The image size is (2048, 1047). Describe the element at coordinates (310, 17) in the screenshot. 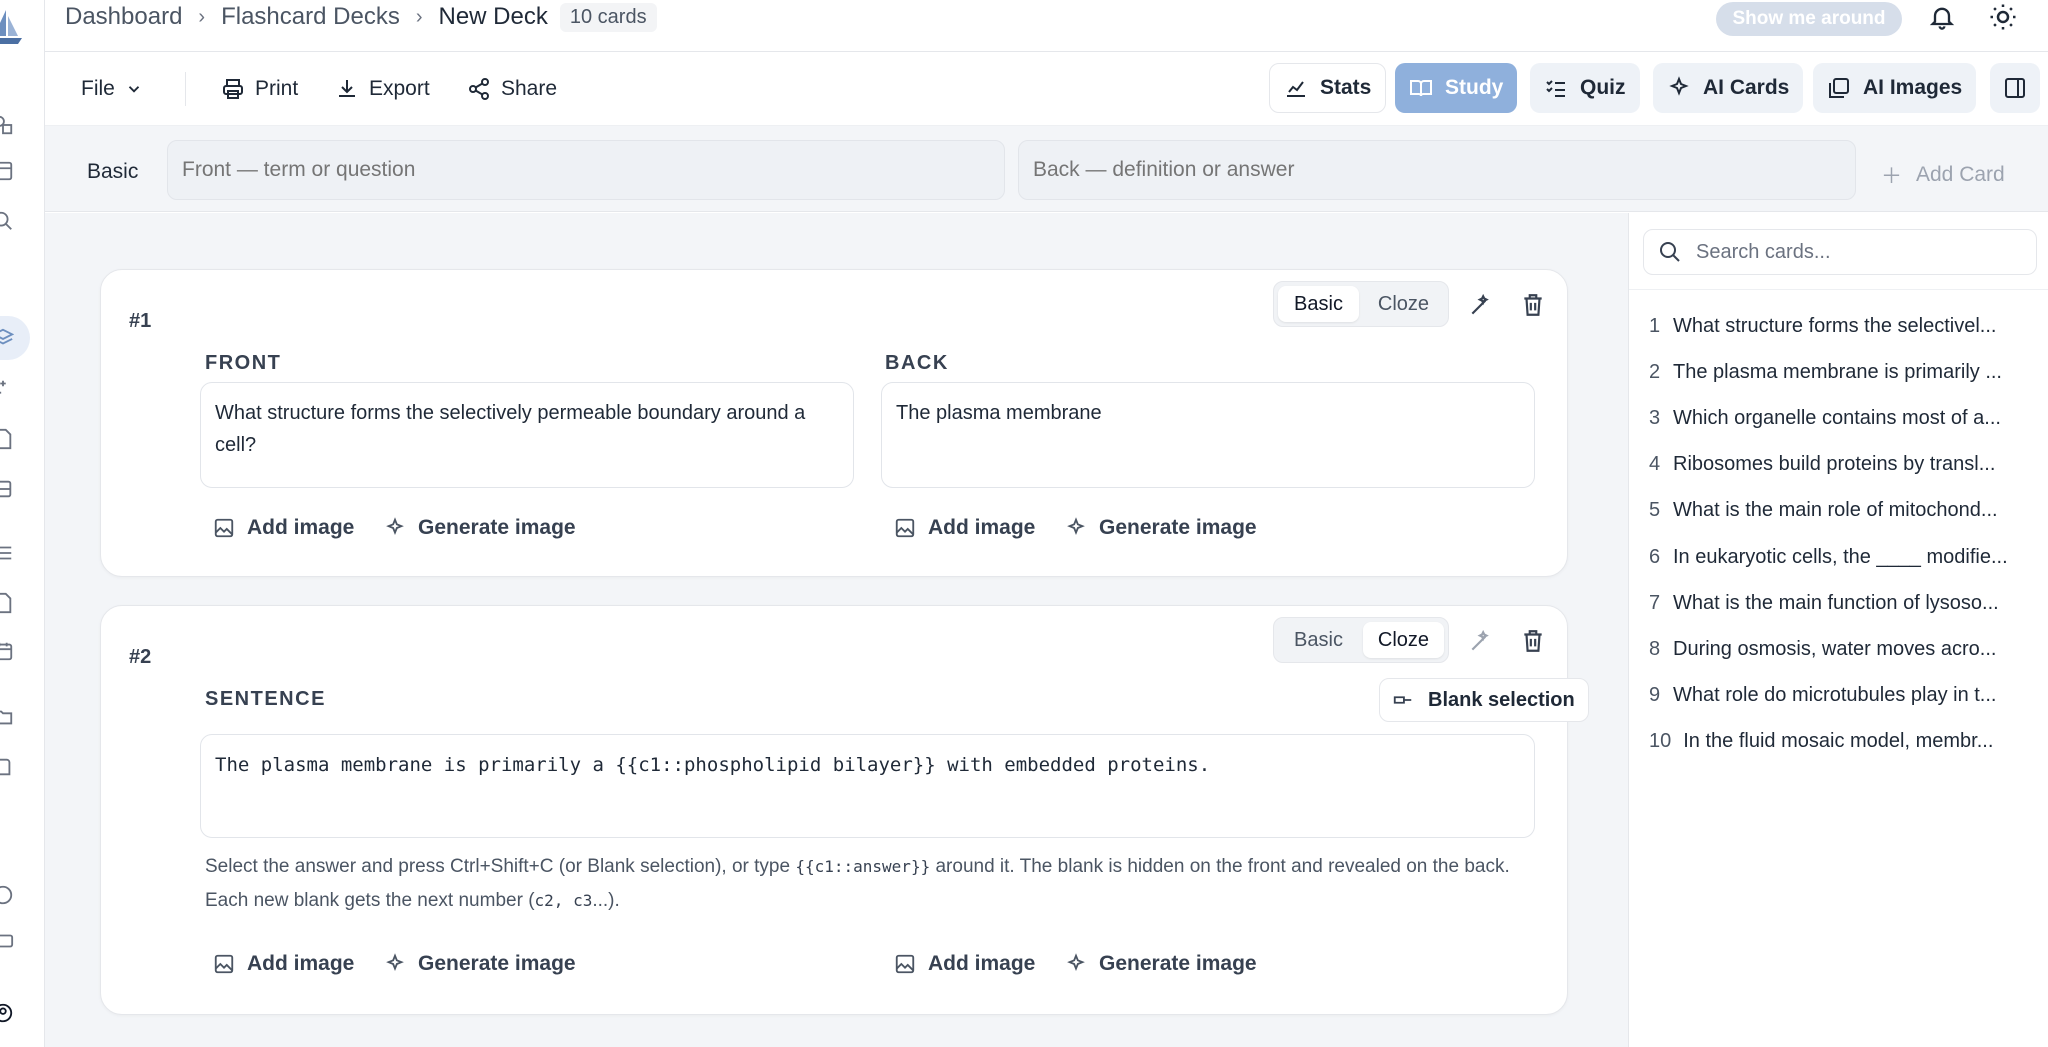

I see `breadcrumb-flashcard-decks: Flashcard Decks` at that location.